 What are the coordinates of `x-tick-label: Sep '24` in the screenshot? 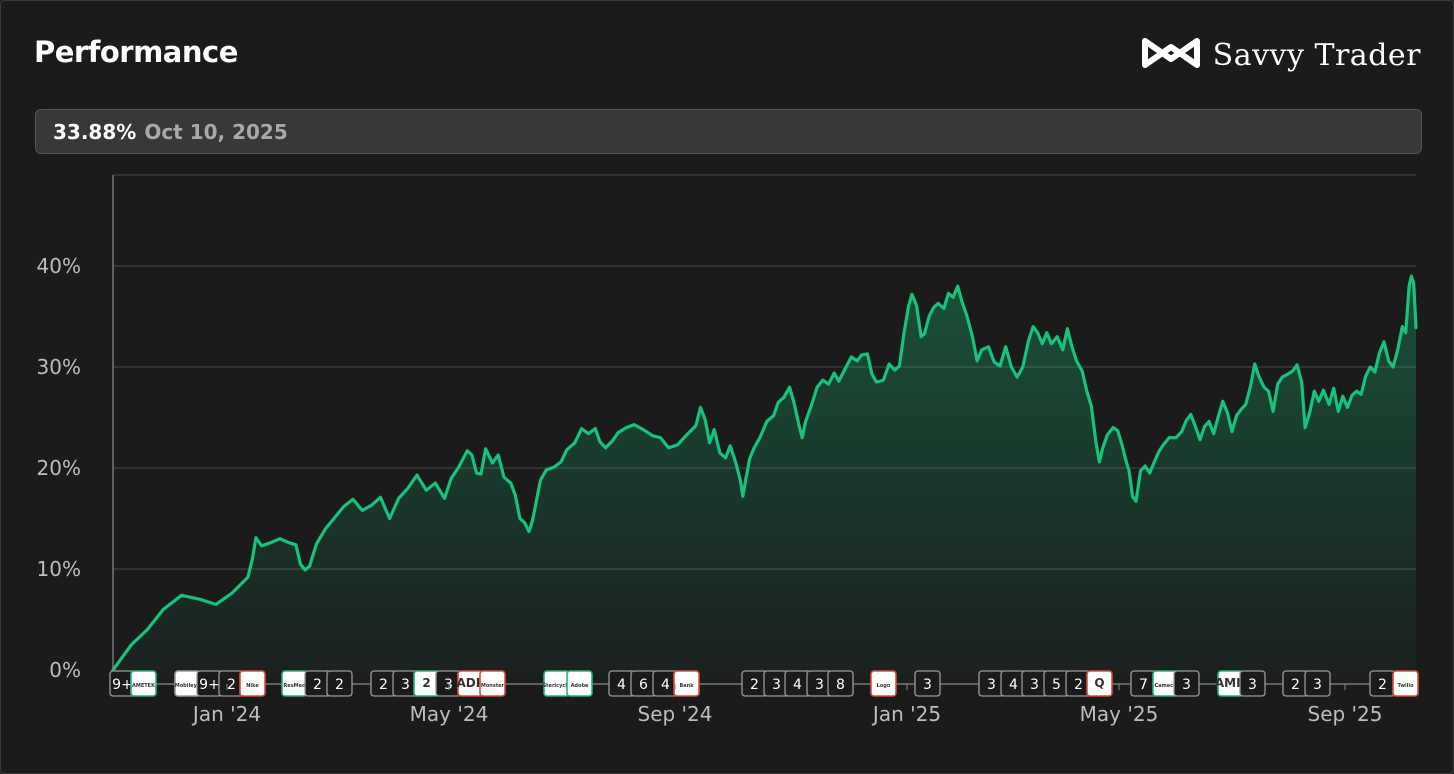 It's located at (675, 714).